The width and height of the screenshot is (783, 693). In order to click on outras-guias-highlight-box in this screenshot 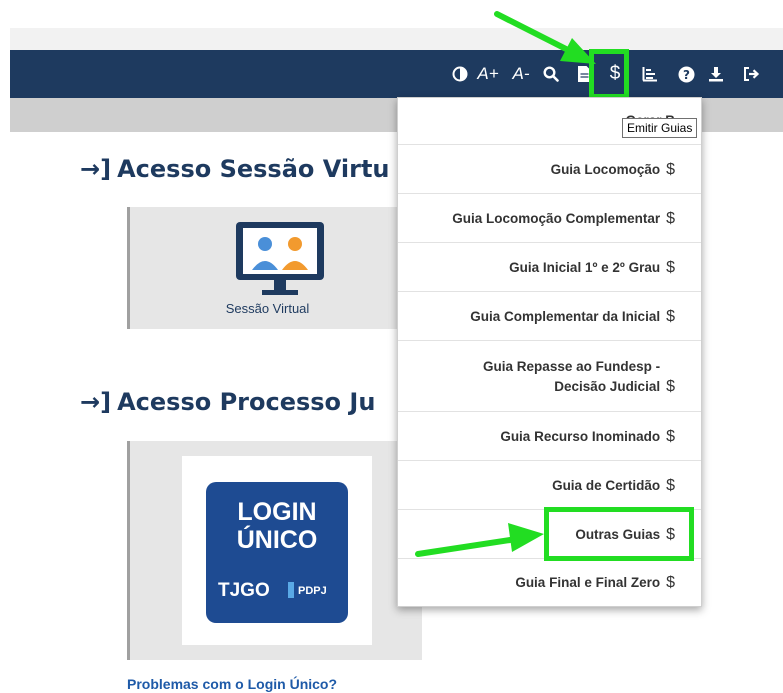, I will do `click(619, 534)`.